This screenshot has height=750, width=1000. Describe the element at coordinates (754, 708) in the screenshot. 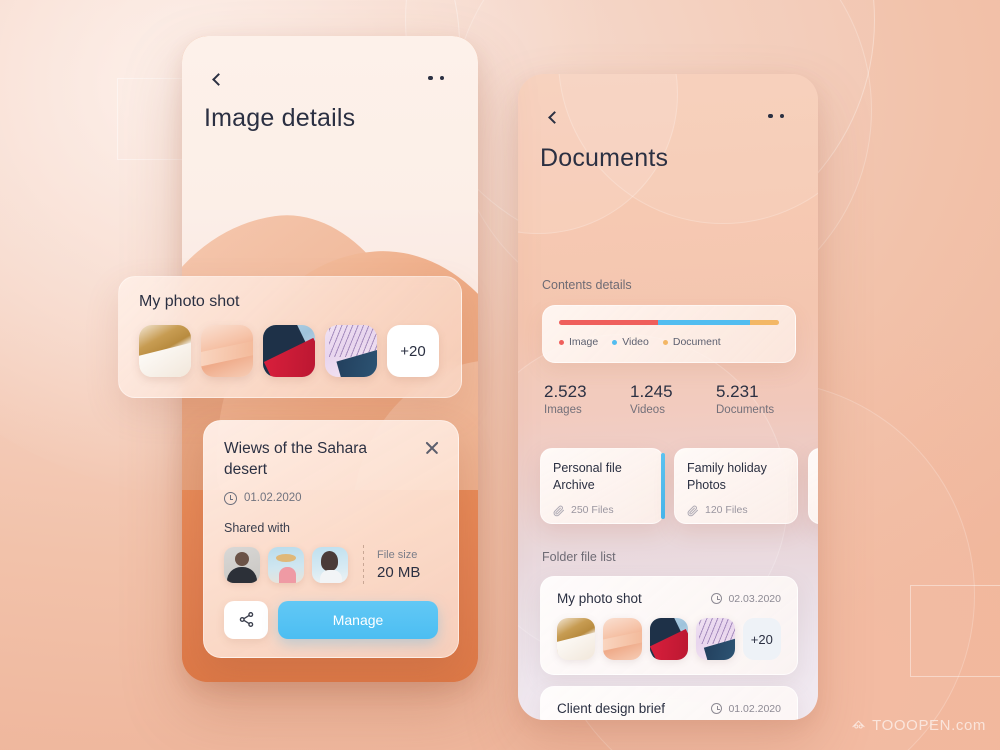

I see `file-card-date-text: 01.02.2020` at that location.